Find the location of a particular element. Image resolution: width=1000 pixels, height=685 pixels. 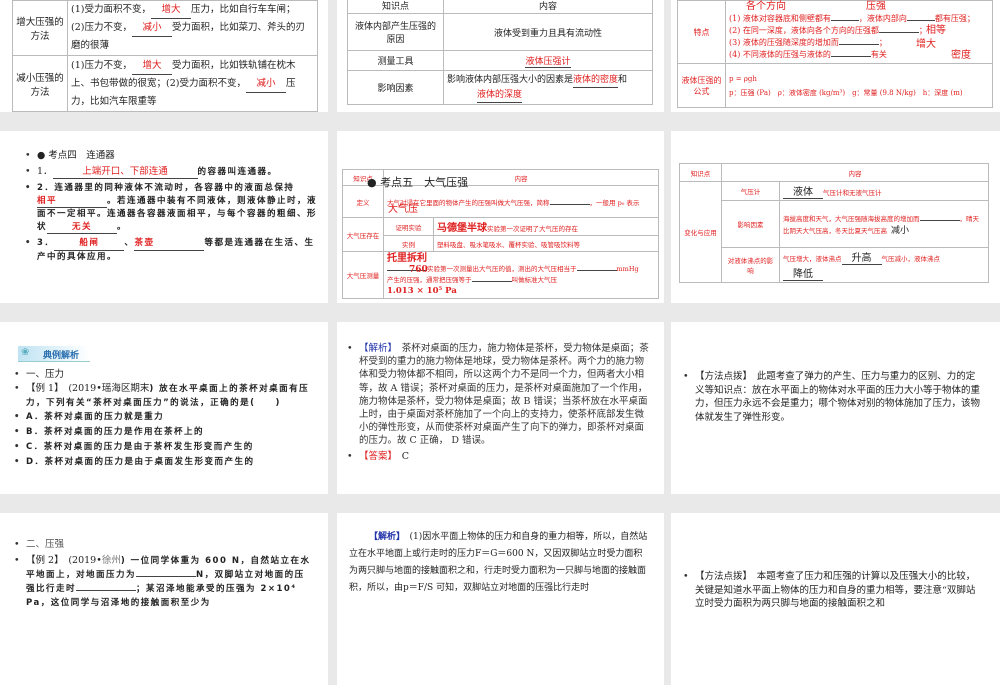

example-banner: ❀ 典例解析 is located at coordinates (54, 354).